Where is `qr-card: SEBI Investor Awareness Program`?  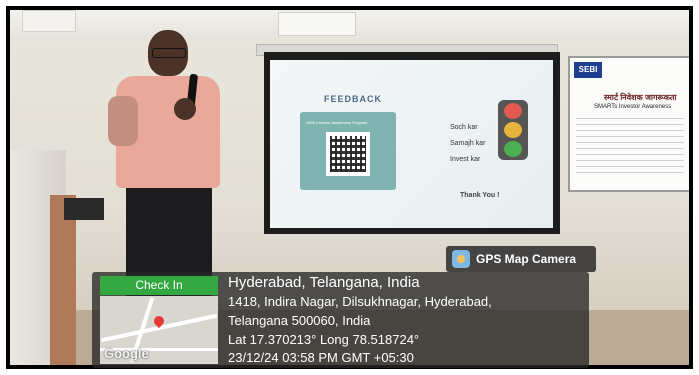 qr-card: SEBI Investor Awareness Program is located at coordinates (348, 151).